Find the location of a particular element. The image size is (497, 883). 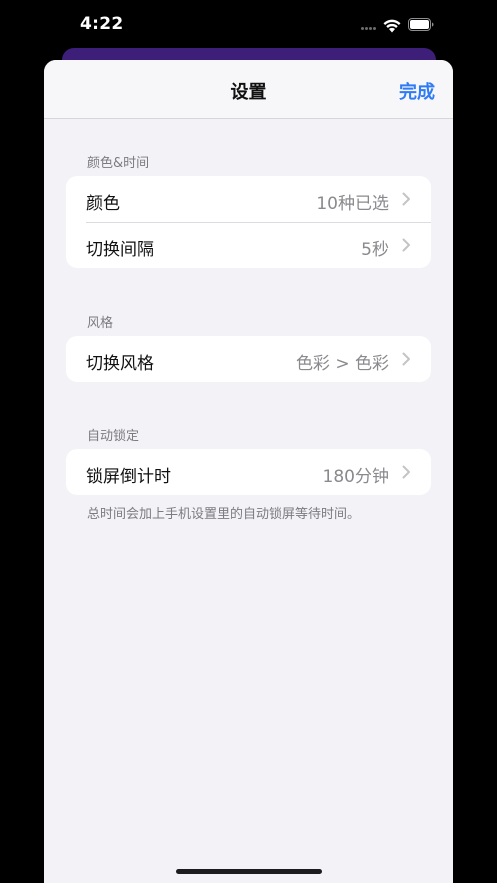

group-style: 切换风格 色彩 > 色彩 is located at coordinates (248, 359).